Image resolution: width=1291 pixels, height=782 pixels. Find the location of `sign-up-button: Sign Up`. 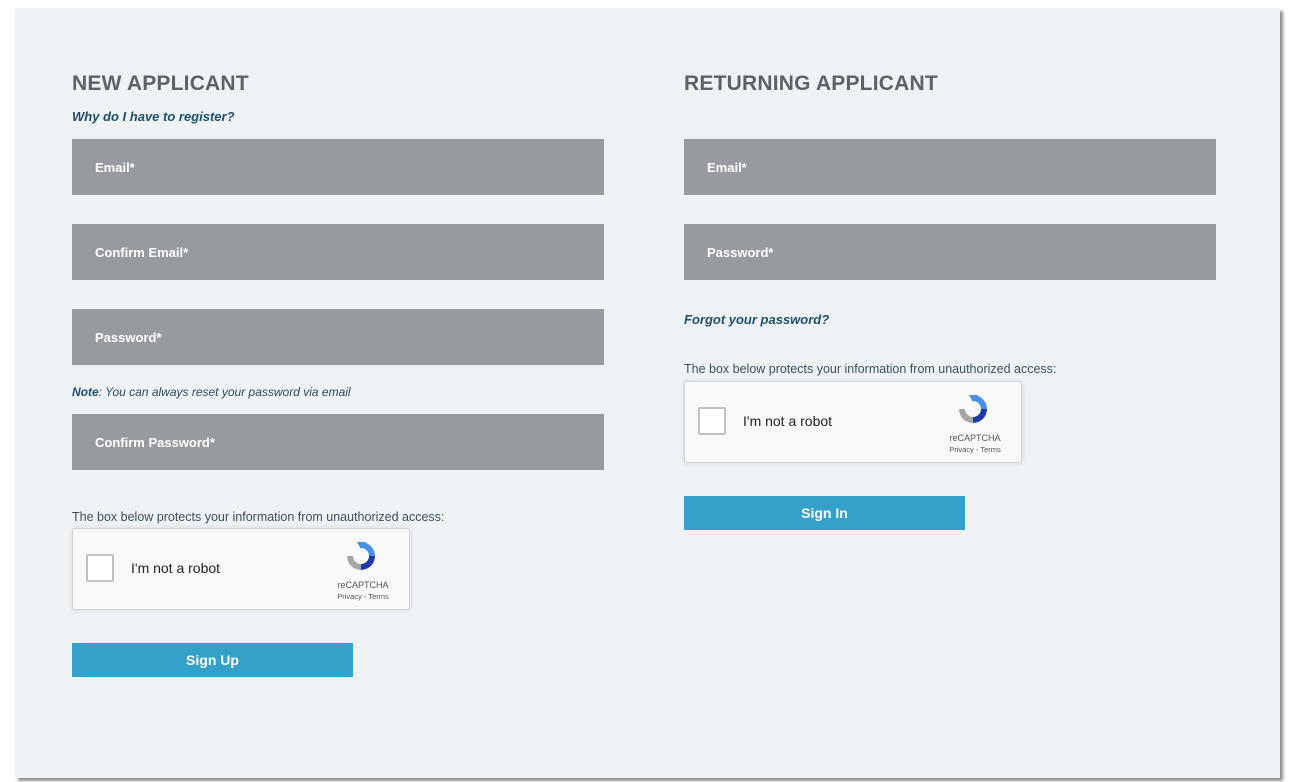

sign-up-button: Sign Up is located at coordinates (212, 660).